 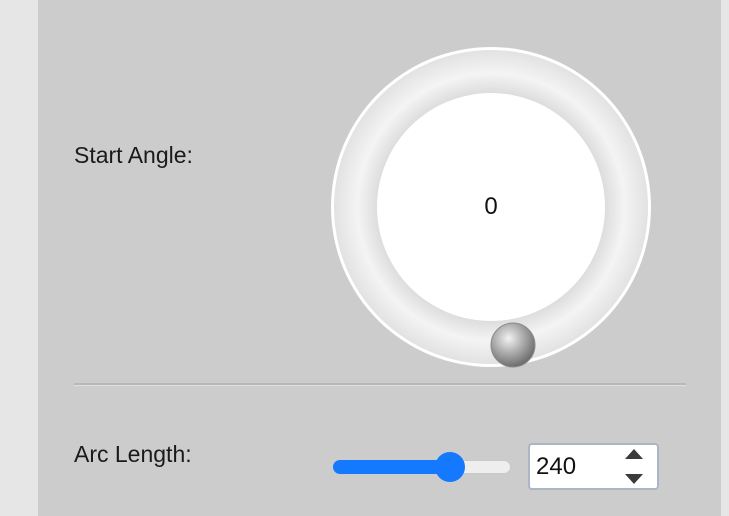 What do you see at coordinates (593, 466) in the screenshot?
I see `arc-length-spinbox: 240` at bounding box center [593, 466].